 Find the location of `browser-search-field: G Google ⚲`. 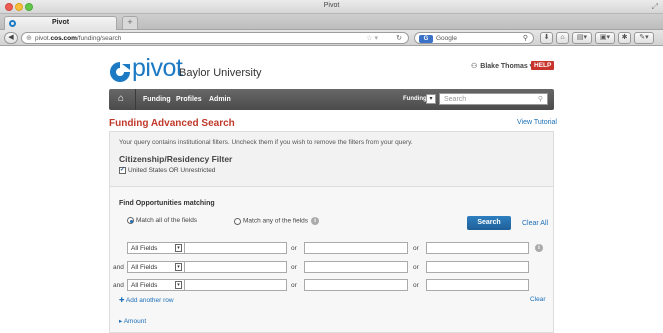

browser-search-field: G Google ⚲ is located at coordinates (474, 38).